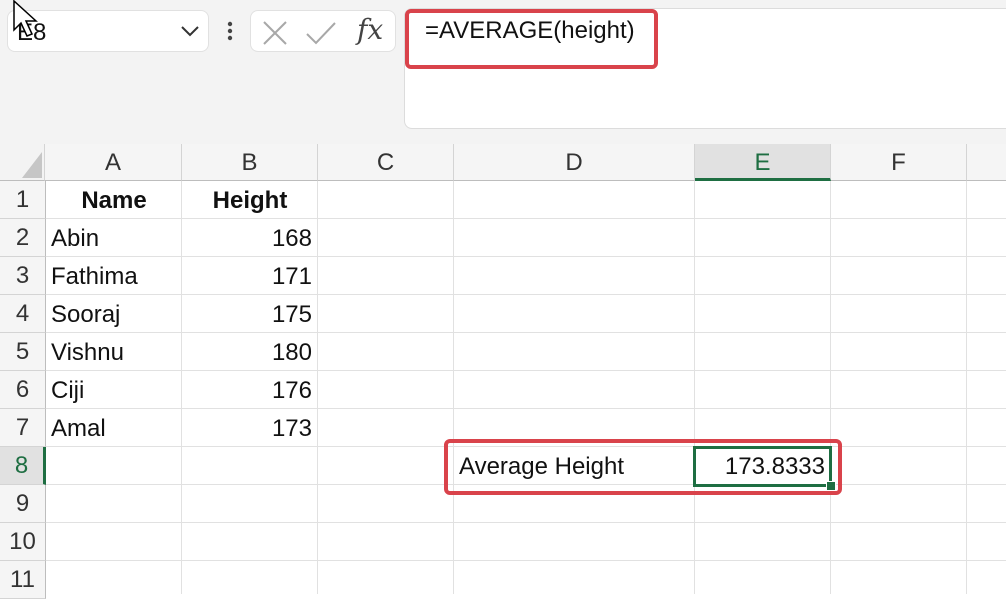 This screenshot has width=1006, height=599. Describe the element at coordinates (190, 31) in the screenshot. I see `chevron-down-icon` at that location.